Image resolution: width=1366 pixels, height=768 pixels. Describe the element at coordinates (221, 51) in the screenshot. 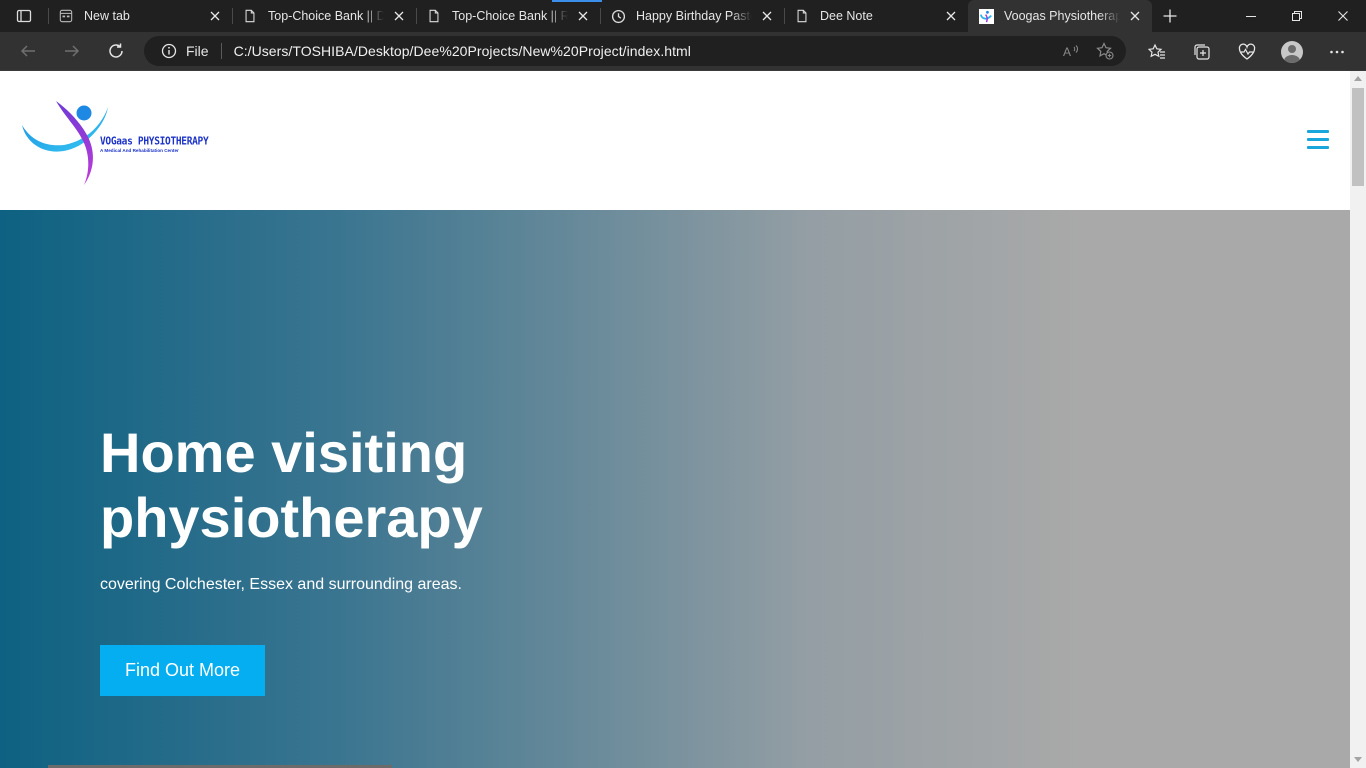

I see `address-divider` at that location.